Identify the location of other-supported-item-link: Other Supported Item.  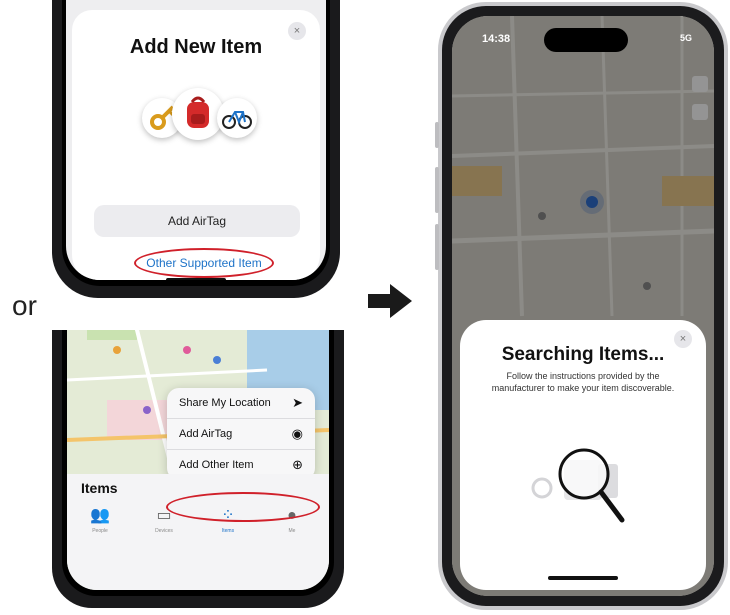
(204, 263).